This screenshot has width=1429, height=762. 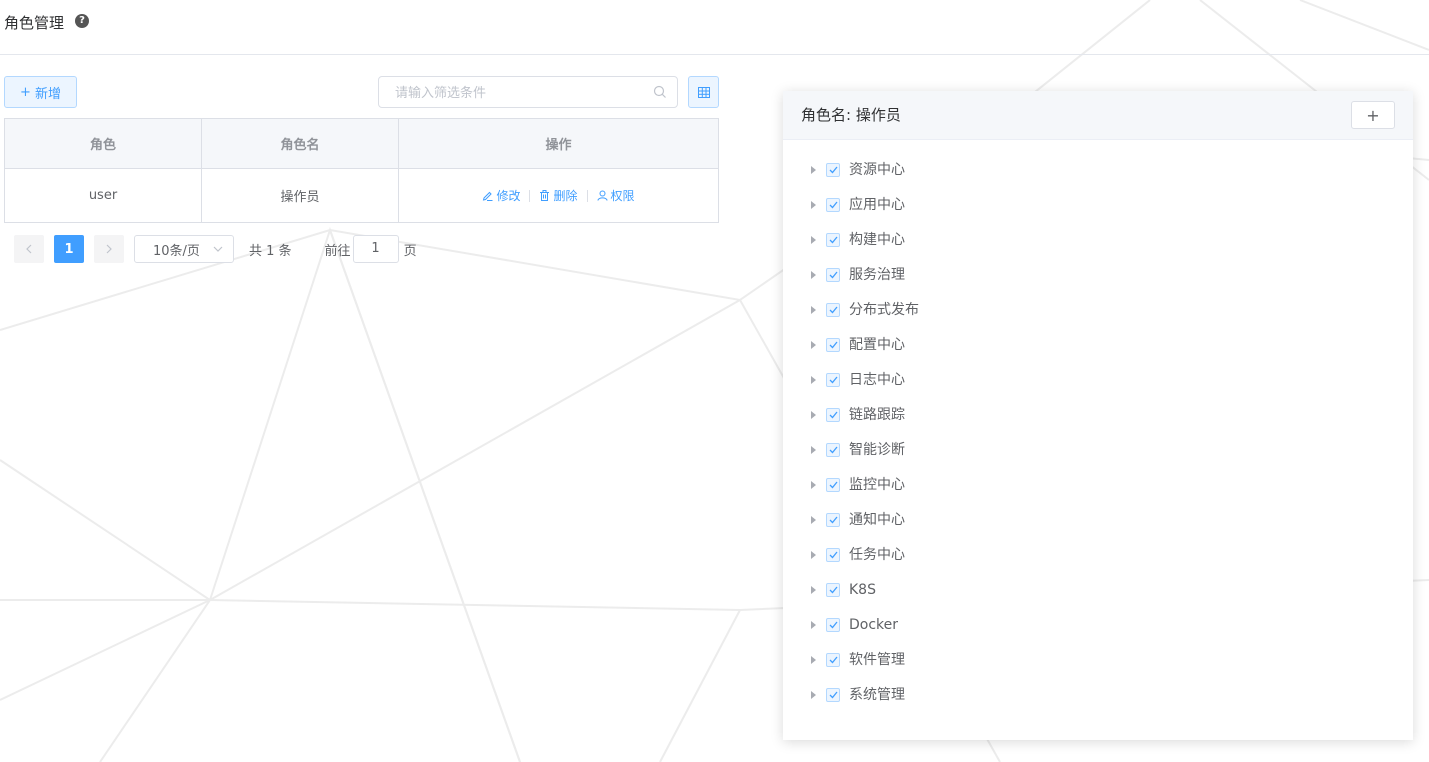 I want to click on next-page-button, so click(x=109, y=249).